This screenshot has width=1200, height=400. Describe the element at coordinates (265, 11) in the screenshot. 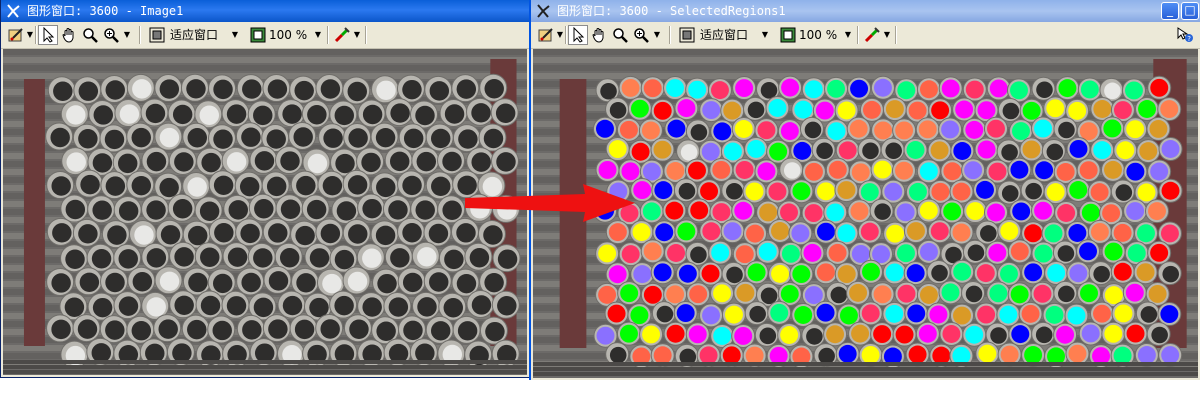

I see `titlebar-left: 图形窗口: 3600 - Image1` at that location.